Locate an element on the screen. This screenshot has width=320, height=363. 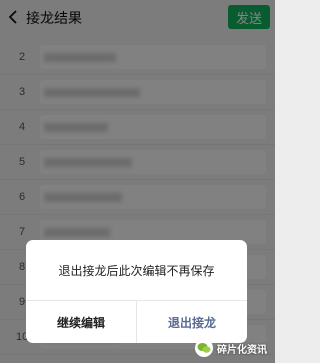
wechat-logo-icon is located at coordinates (204, 348).